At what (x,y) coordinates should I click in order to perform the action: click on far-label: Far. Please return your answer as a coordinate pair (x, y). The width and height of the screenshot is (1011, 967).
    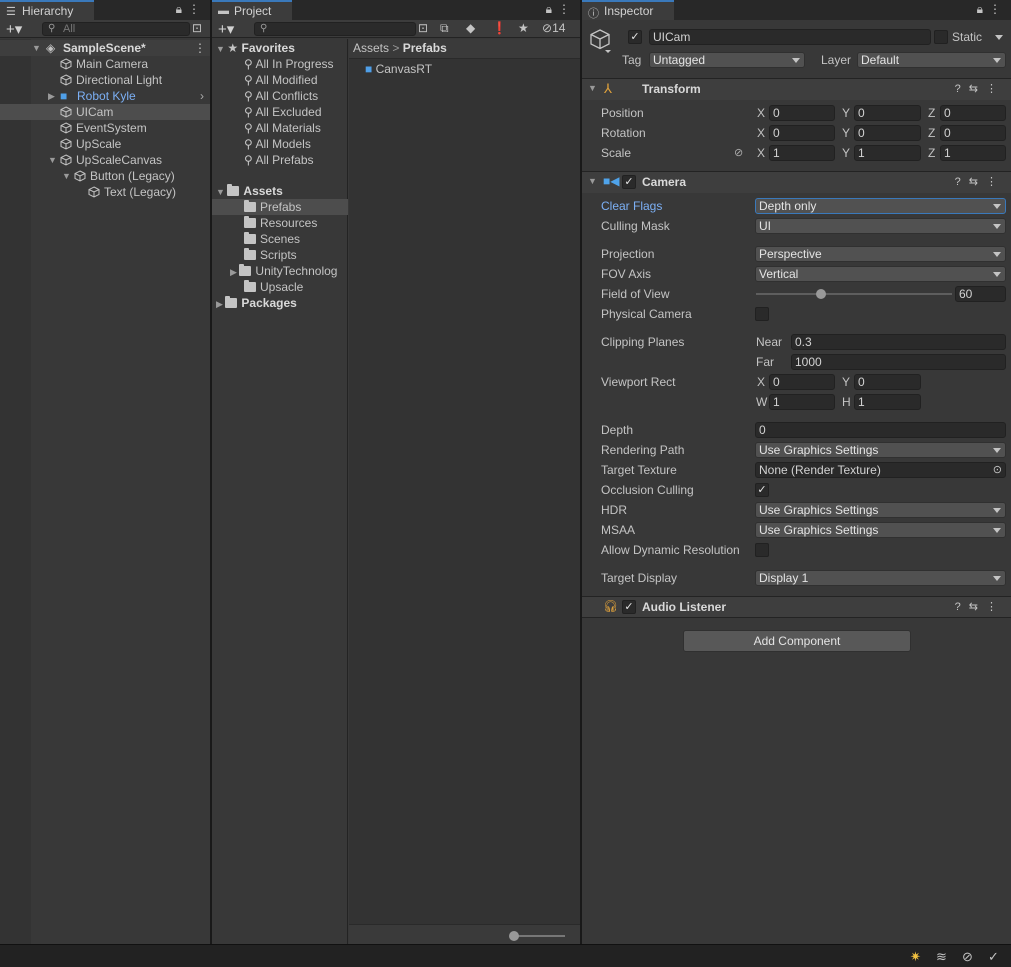
    Looking at the image, I should click on (765, 362).